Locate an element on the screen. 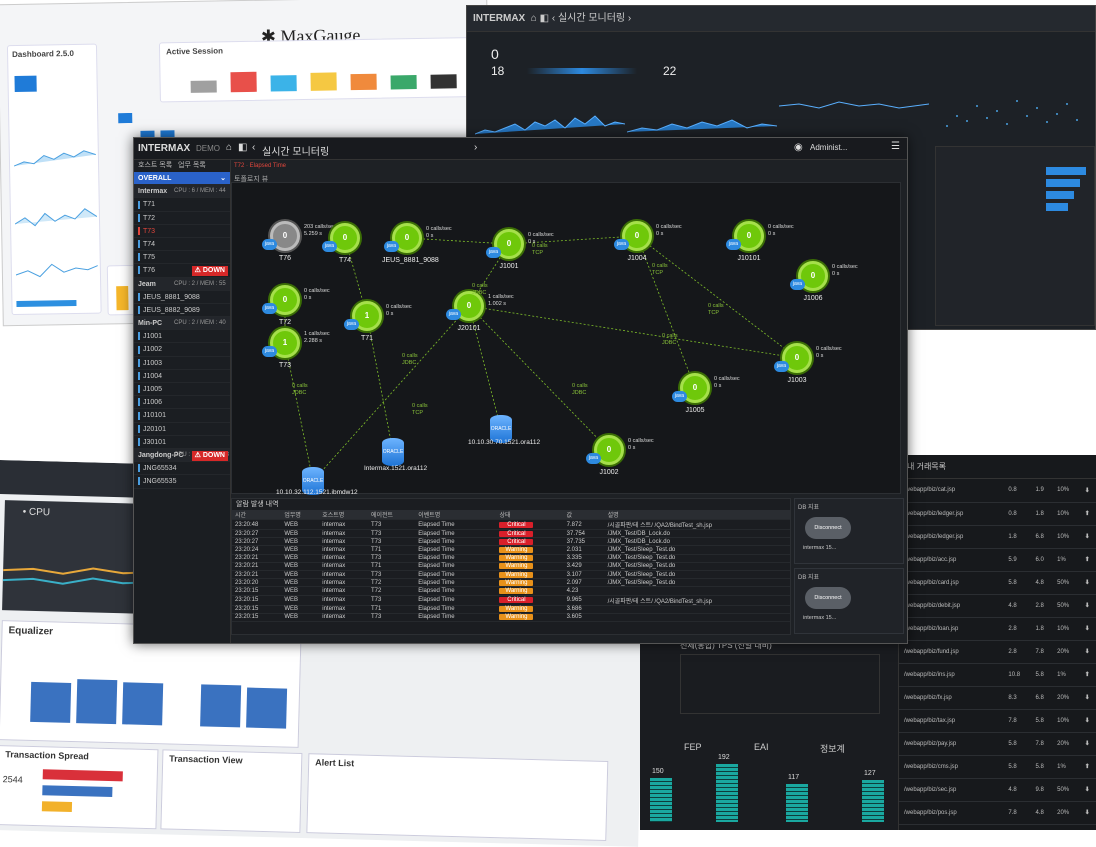 The width and height of the screenshot is (1096, 847). sidebar-agent-item: T71 is located at coordinates (182, 205).